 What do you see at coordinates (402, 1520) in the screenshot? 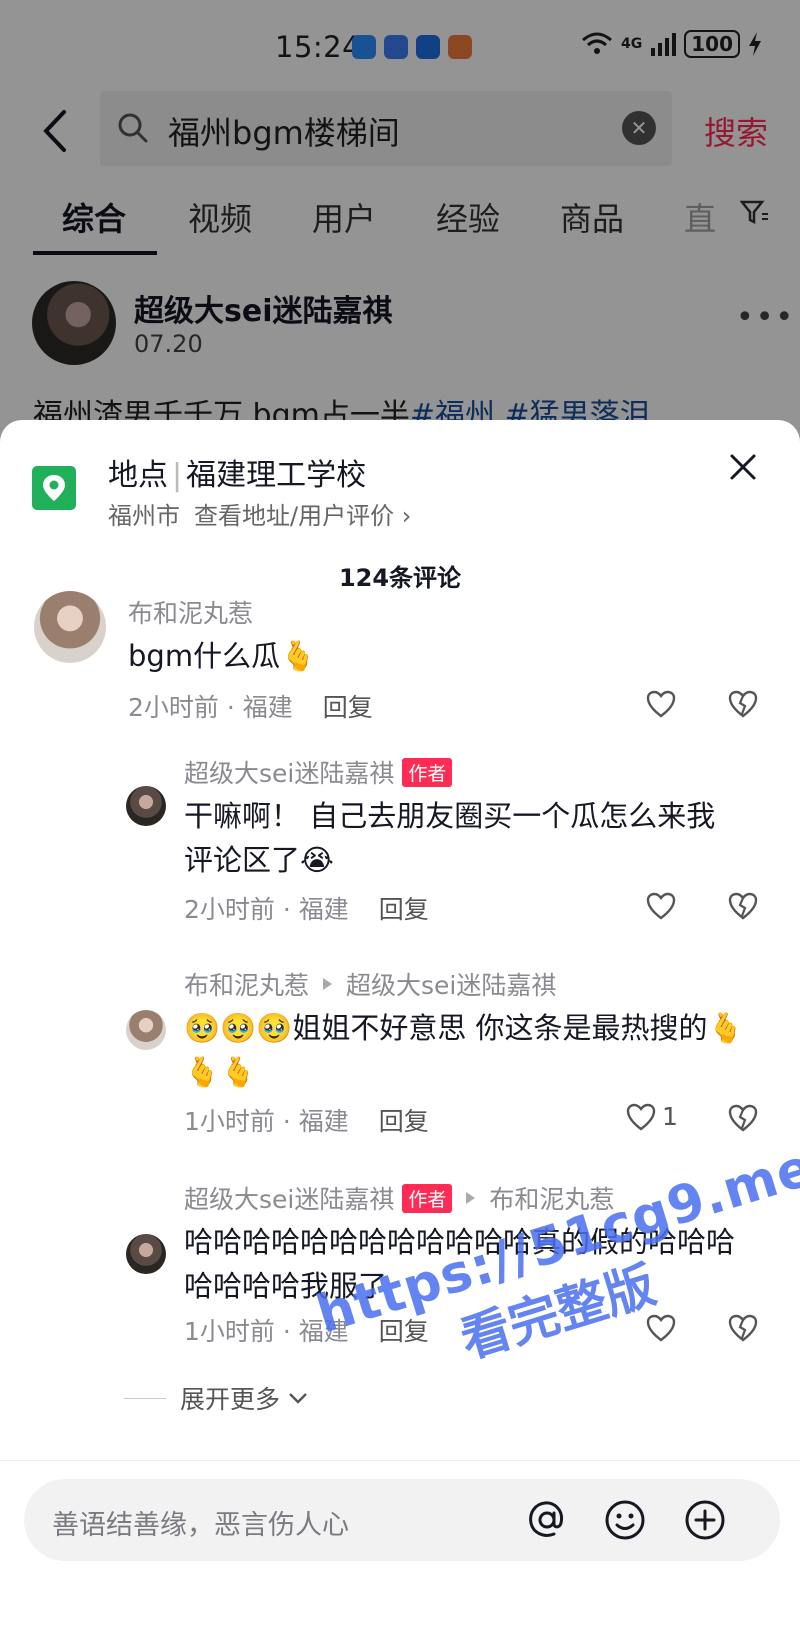
I see `comment-input: 善语结善缘，恶言伤人心` at bounding box center [402, 1520].